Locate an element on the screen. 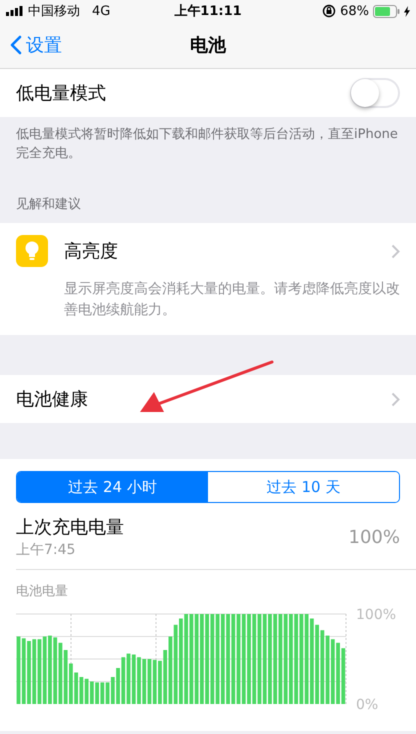 Image resolution: width=416 pixels, height=734 pixels. last-charge-value: 100% is located at coordinates (374, 537).